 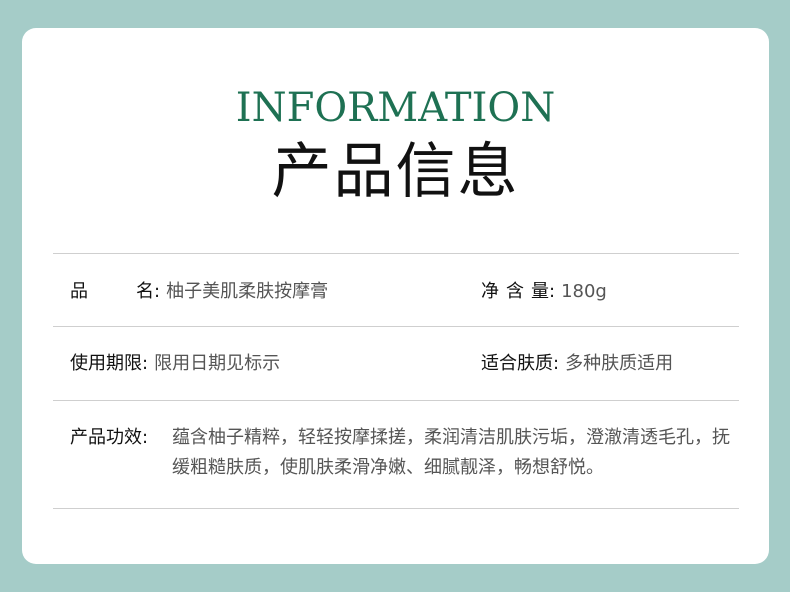 I want to click on title-english: INFORMATION, so click(x=395, y=108).